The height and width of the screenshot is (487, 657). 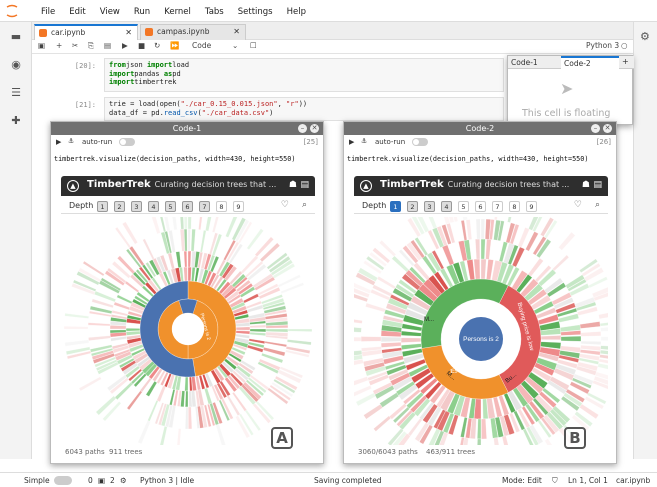 What do you see at coordinates (63, 480) in the screenshot?
I see `simple-mode-toggle` at bounding box center [63, 480].